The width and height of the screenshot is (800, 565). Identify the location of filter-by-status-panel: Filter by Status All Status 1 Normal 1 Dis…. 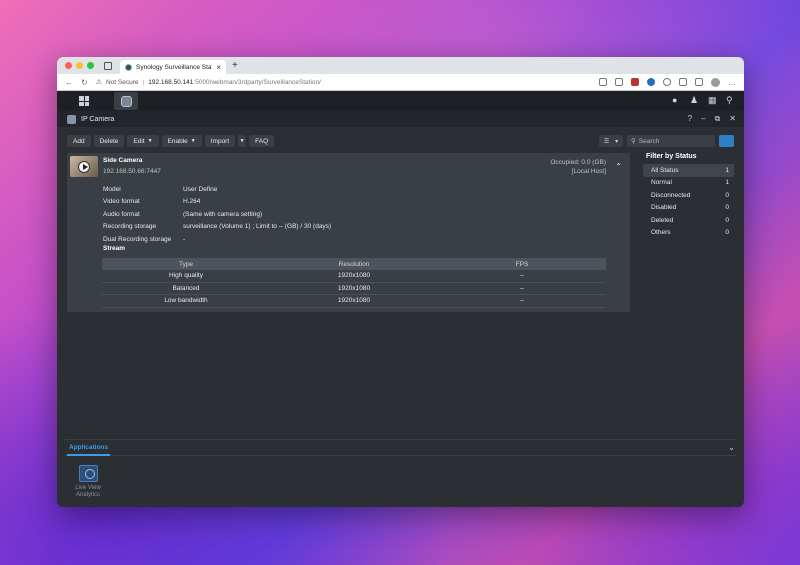
(688, 196).